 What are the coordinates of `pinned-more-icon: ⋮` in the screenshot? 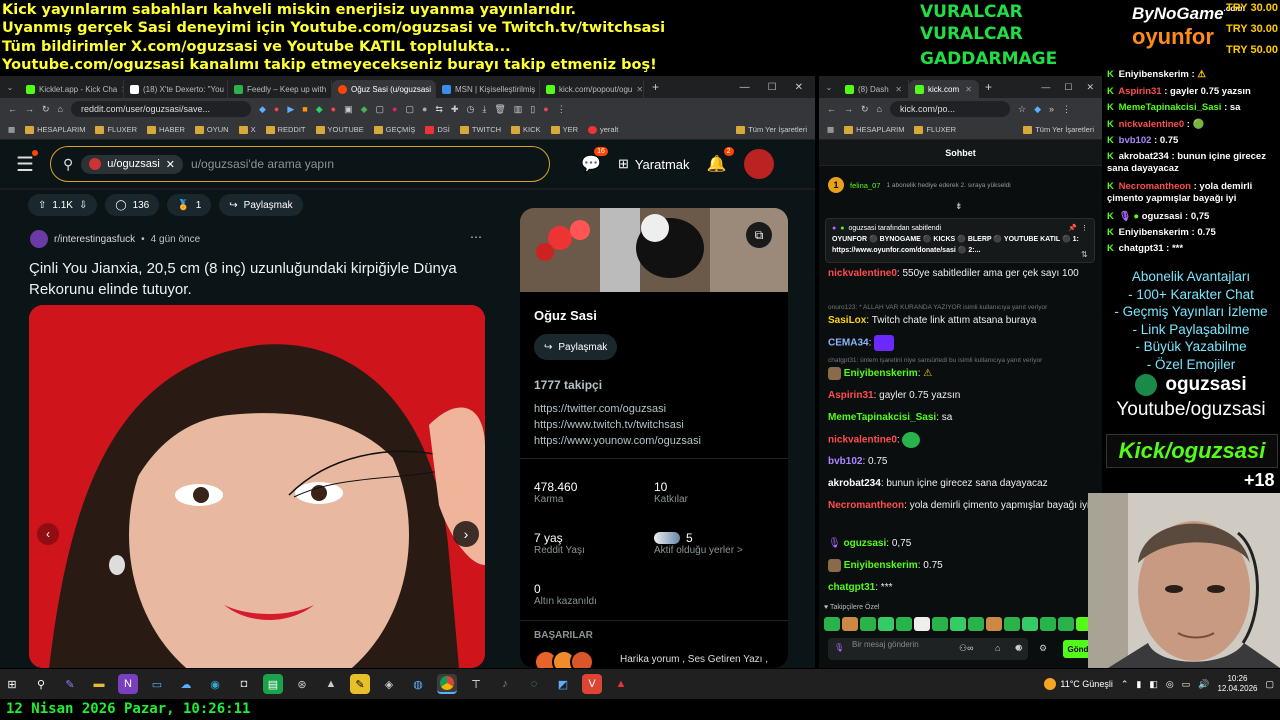 It's located at (1084, 228).